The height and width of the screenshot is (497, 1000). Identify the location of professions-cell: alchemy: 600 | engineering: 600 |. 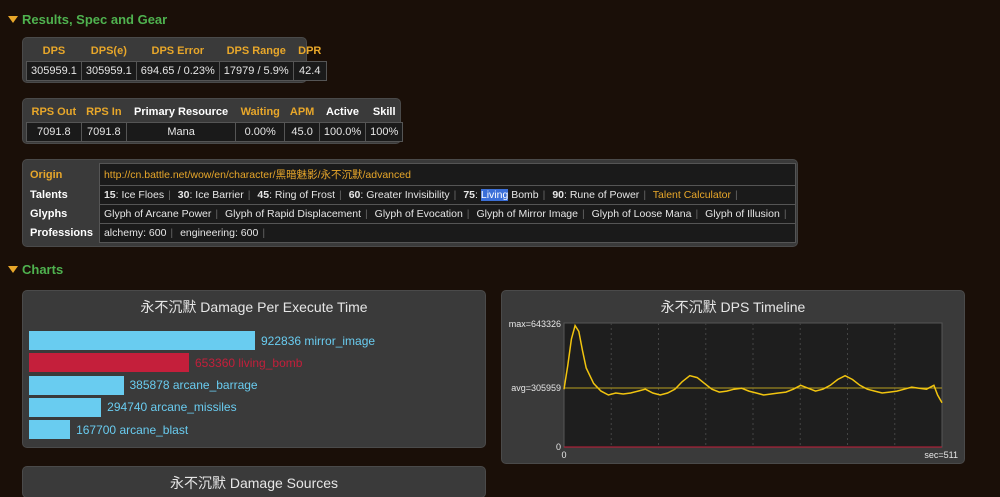
(447, 233).